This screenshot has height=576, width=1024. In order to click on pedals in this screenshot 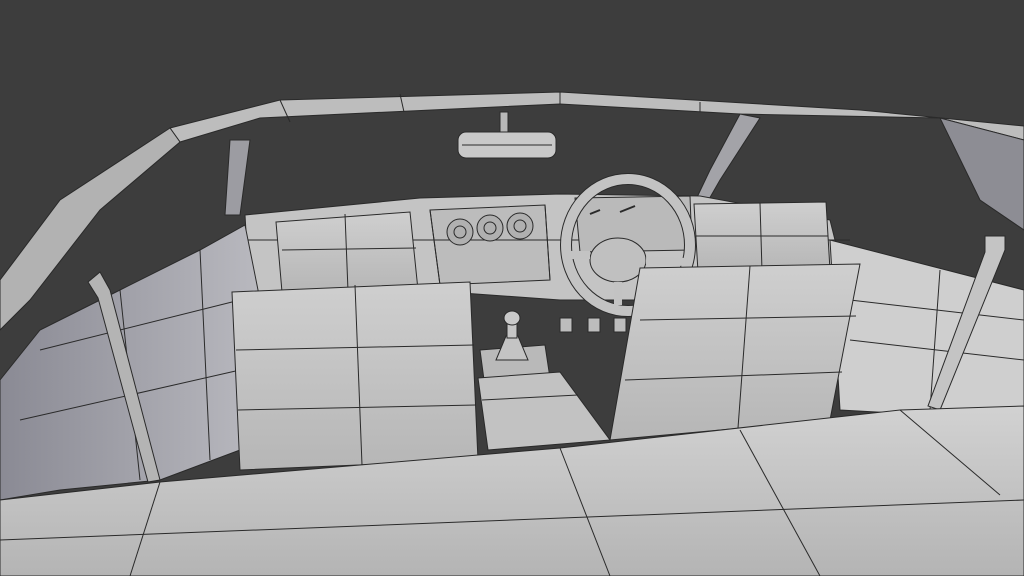, I will do `click(593, 325)`.